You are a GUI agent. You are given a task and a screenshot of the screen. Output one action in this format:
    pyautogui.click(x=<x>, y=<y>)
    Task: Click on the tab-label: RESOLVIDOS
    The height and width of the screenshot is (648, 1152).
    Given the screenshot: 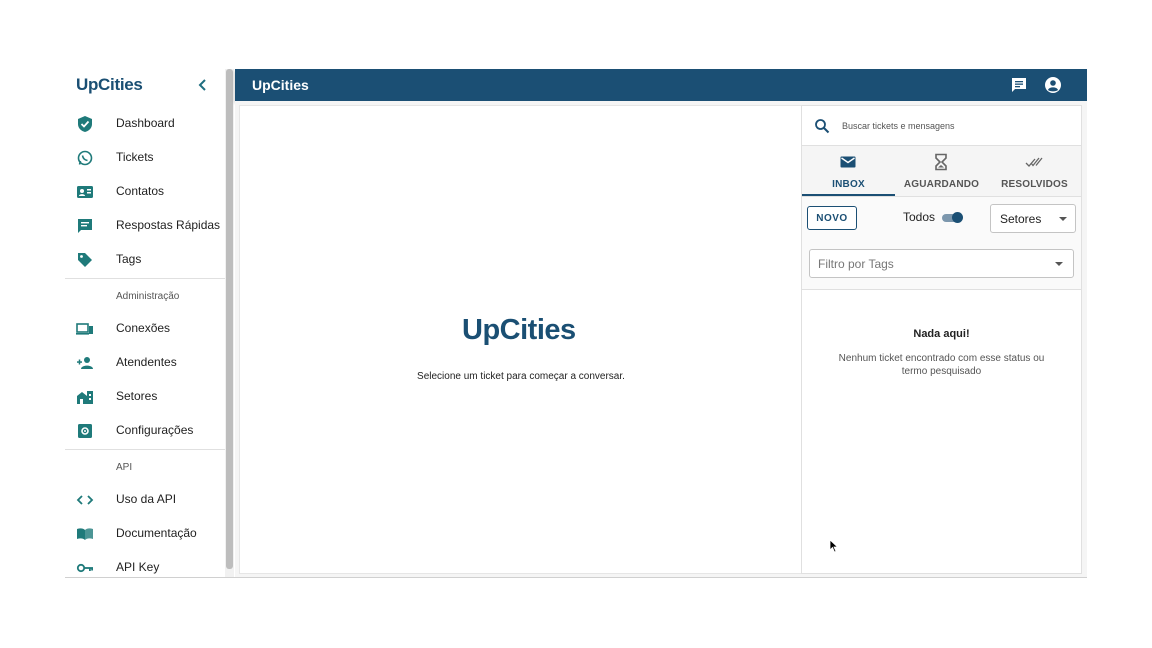 What is the action you would take?
    pyautogui.click(x=1034, y=184)
    